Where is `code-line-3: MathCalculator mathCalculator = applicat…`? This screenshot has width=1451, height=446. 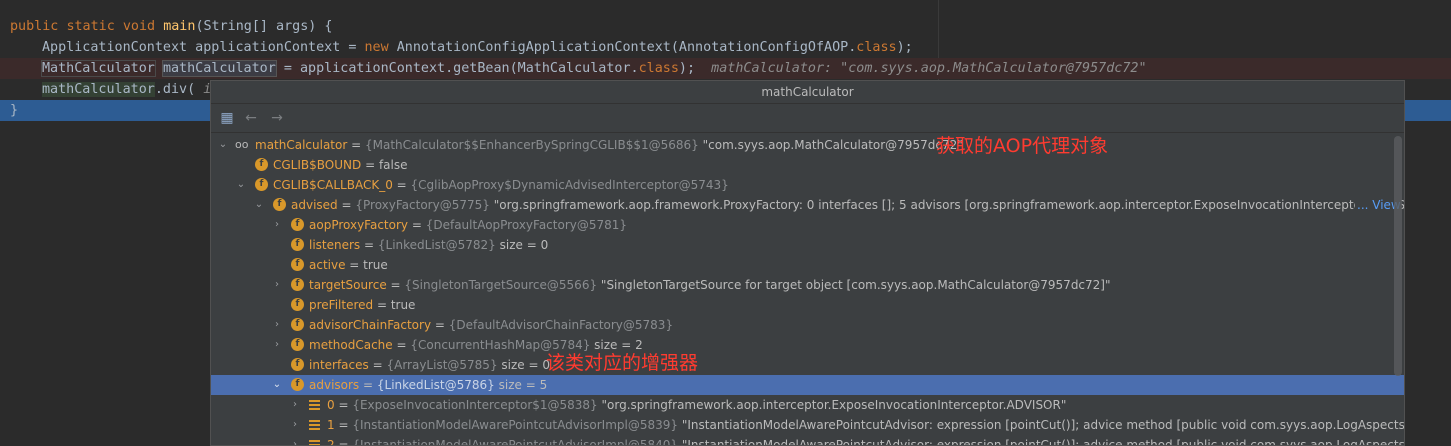
code-line-3: MathCalculator mathCalculator = applicat… is located at coordinates (594, 68).